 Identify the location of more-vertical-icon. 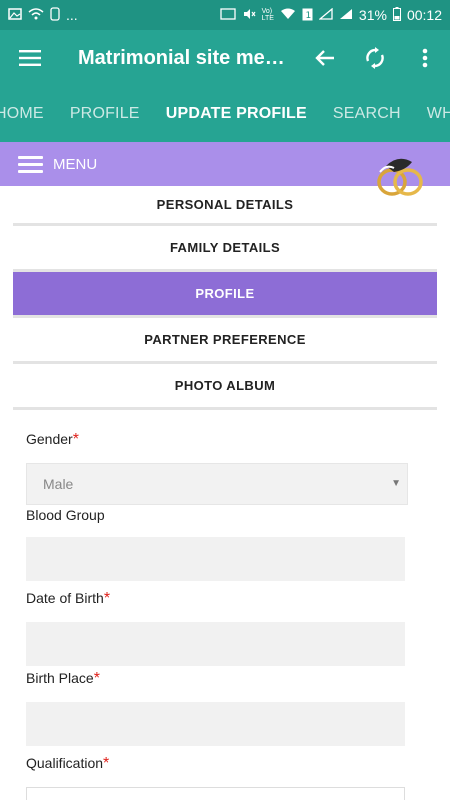
(425, 58).